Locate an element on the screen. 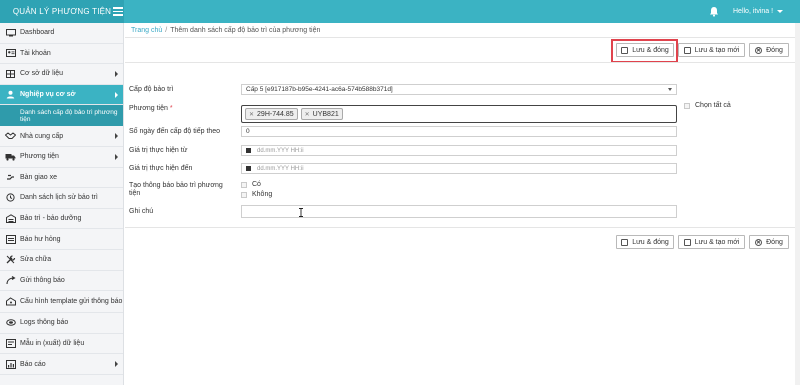 This screenshot has height=385, width=800. sidebar-item-label: Danh sách lịch sử bảo trì is located at coordinates (59, 198).